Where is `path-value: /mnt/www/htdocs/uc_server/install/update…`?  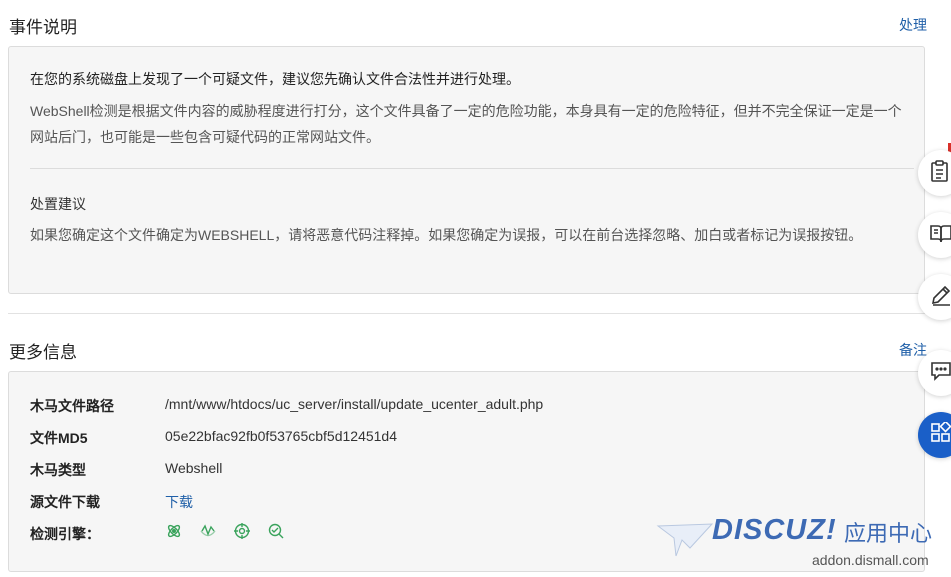 path-value: /mnt/www/htdocs/uc_server/install/update… is located at coordinates (354, 404).